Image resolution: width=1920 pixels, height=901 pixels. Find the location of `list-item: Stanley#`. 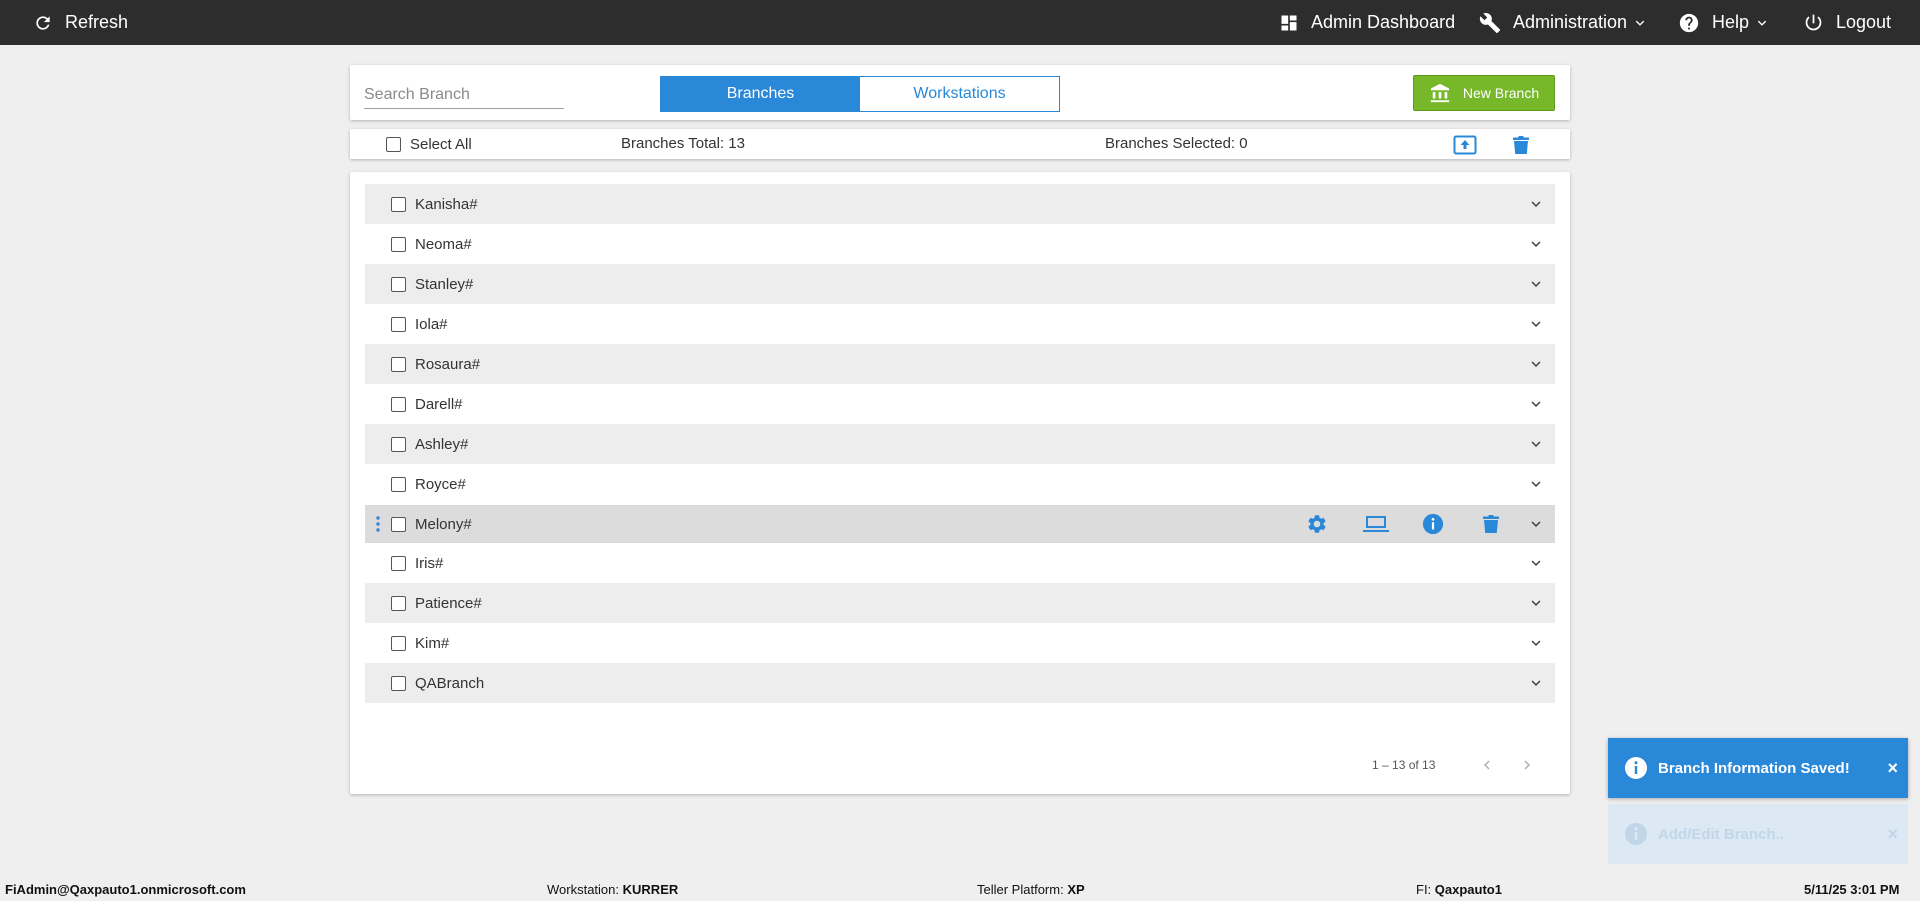

list-item: Stanley# is located at coordinates (960, 284).